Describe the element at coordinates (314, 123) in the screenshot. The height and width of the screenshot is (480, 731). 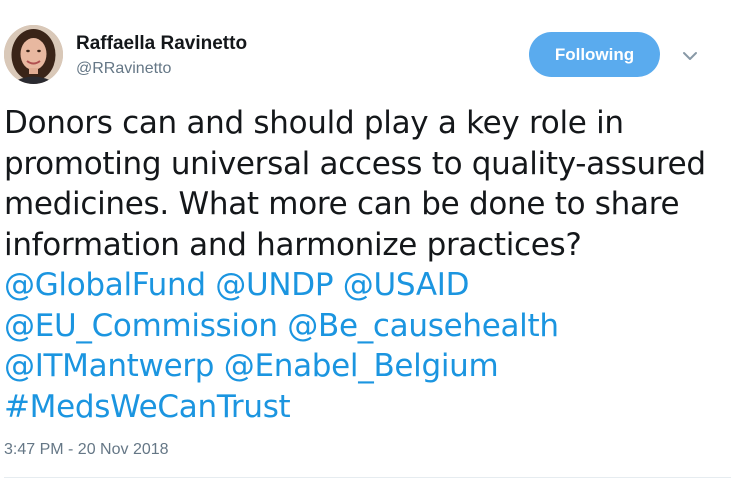
I see `tweet-text-line: Donors can and should play a key role in` at that location.